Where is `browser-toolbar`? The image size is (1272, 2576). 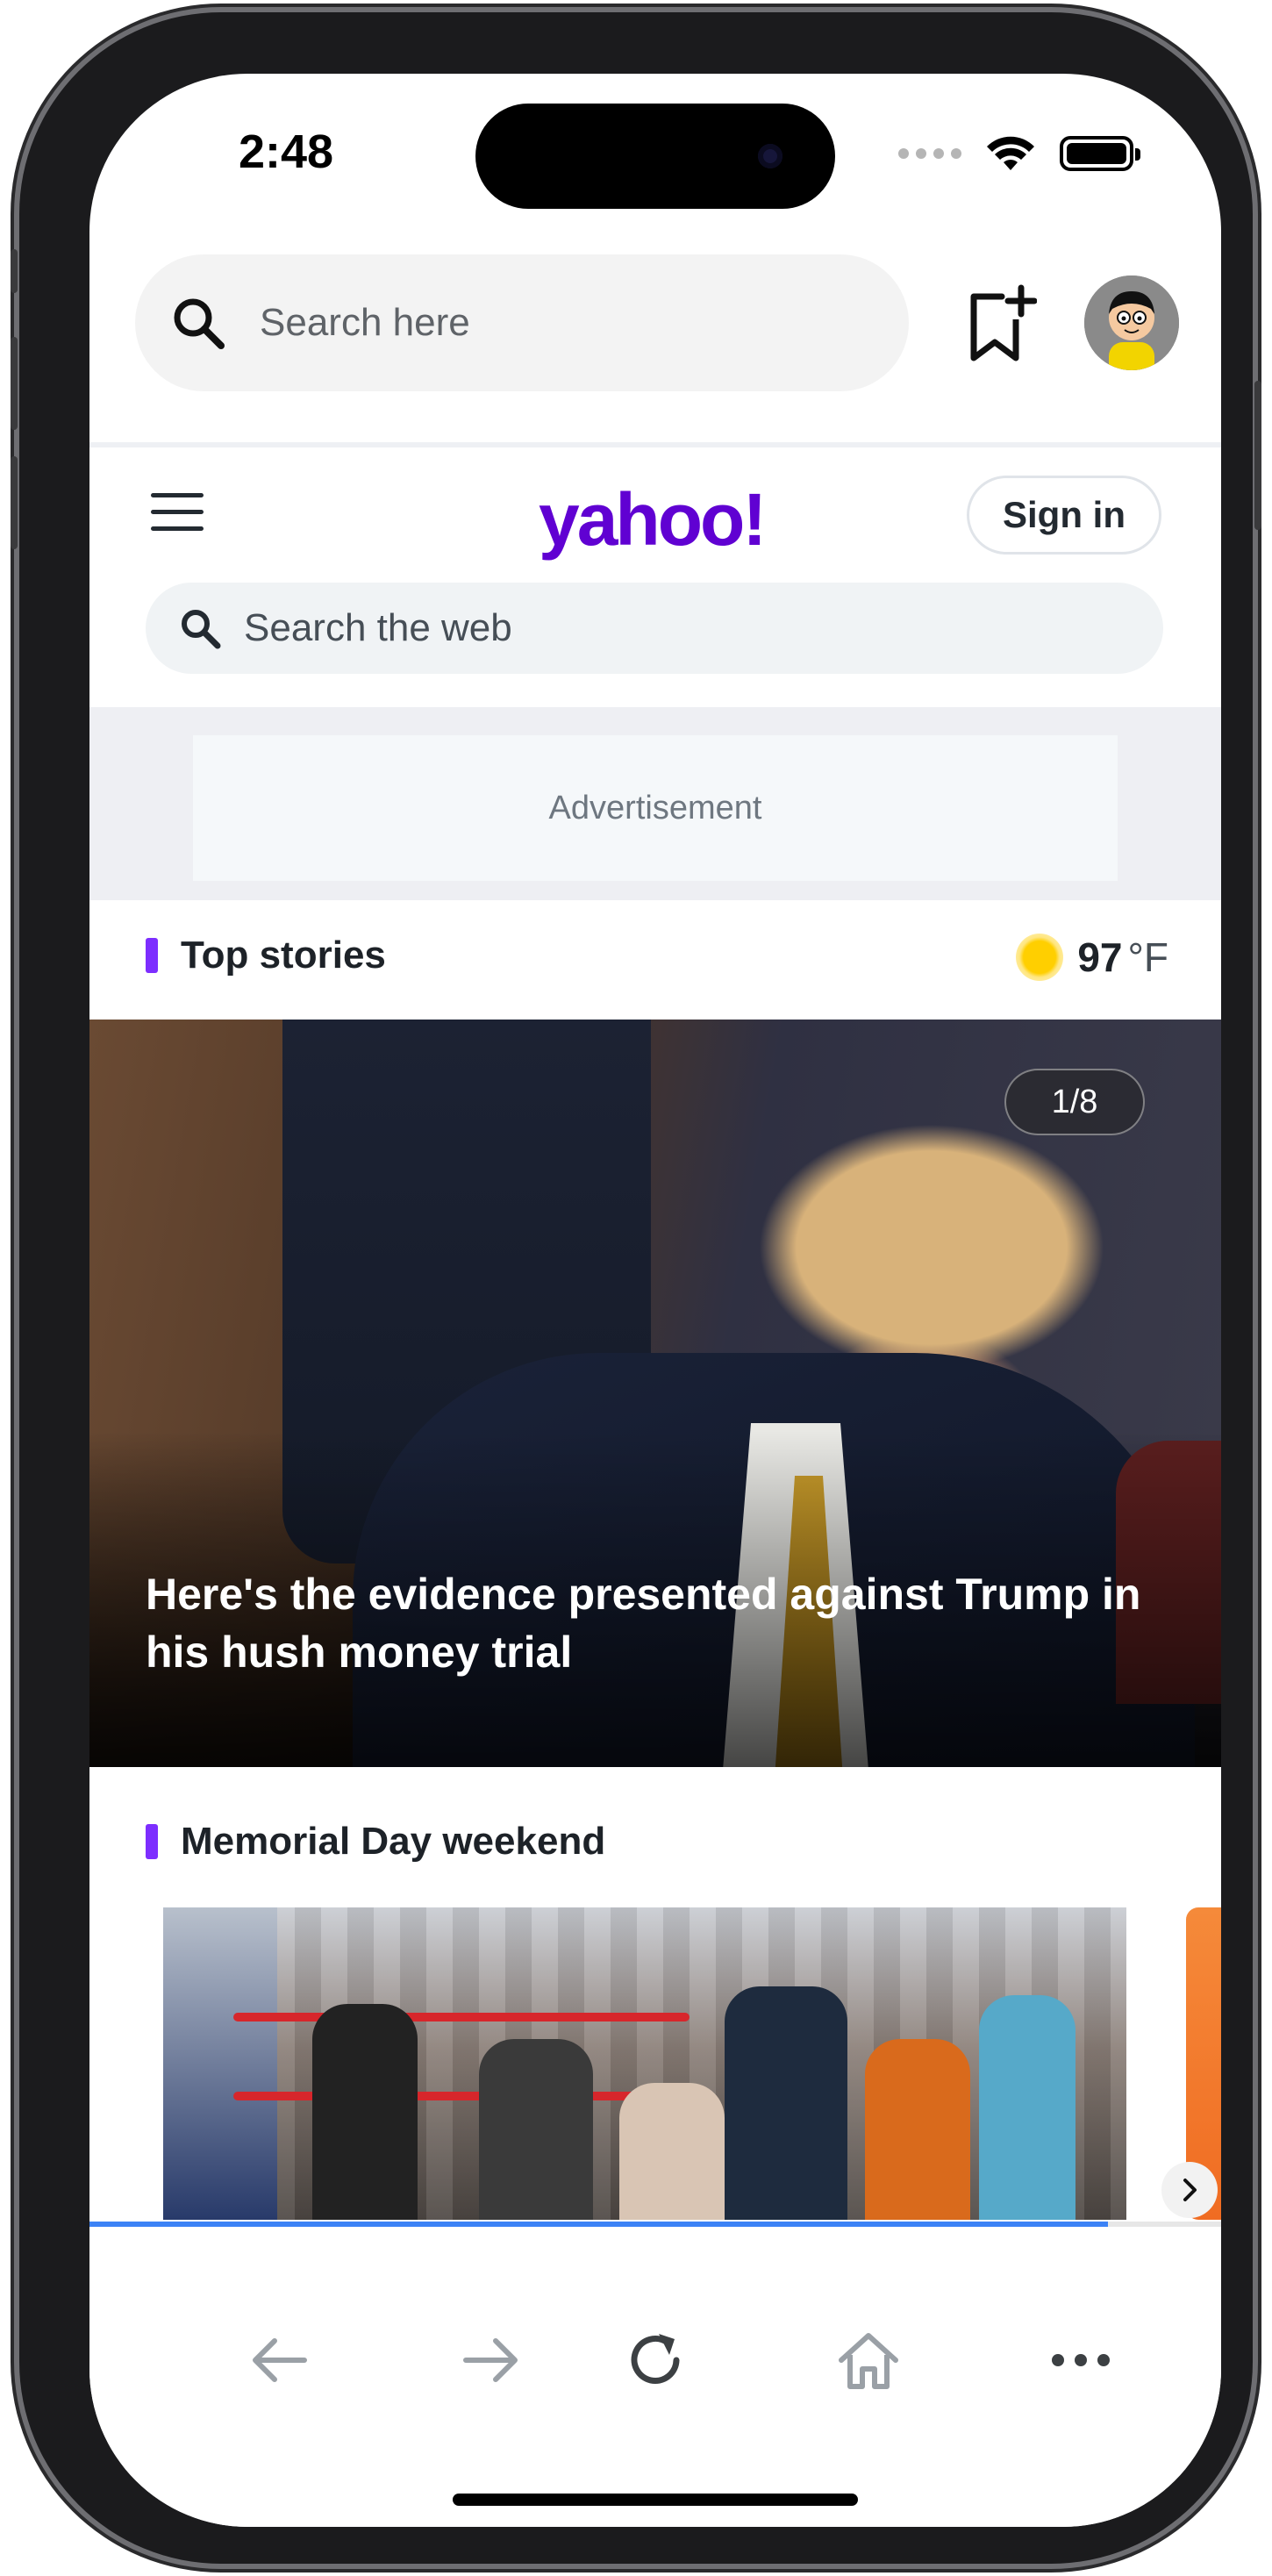 browser-toolbar is located at coordinates (655, 2378).